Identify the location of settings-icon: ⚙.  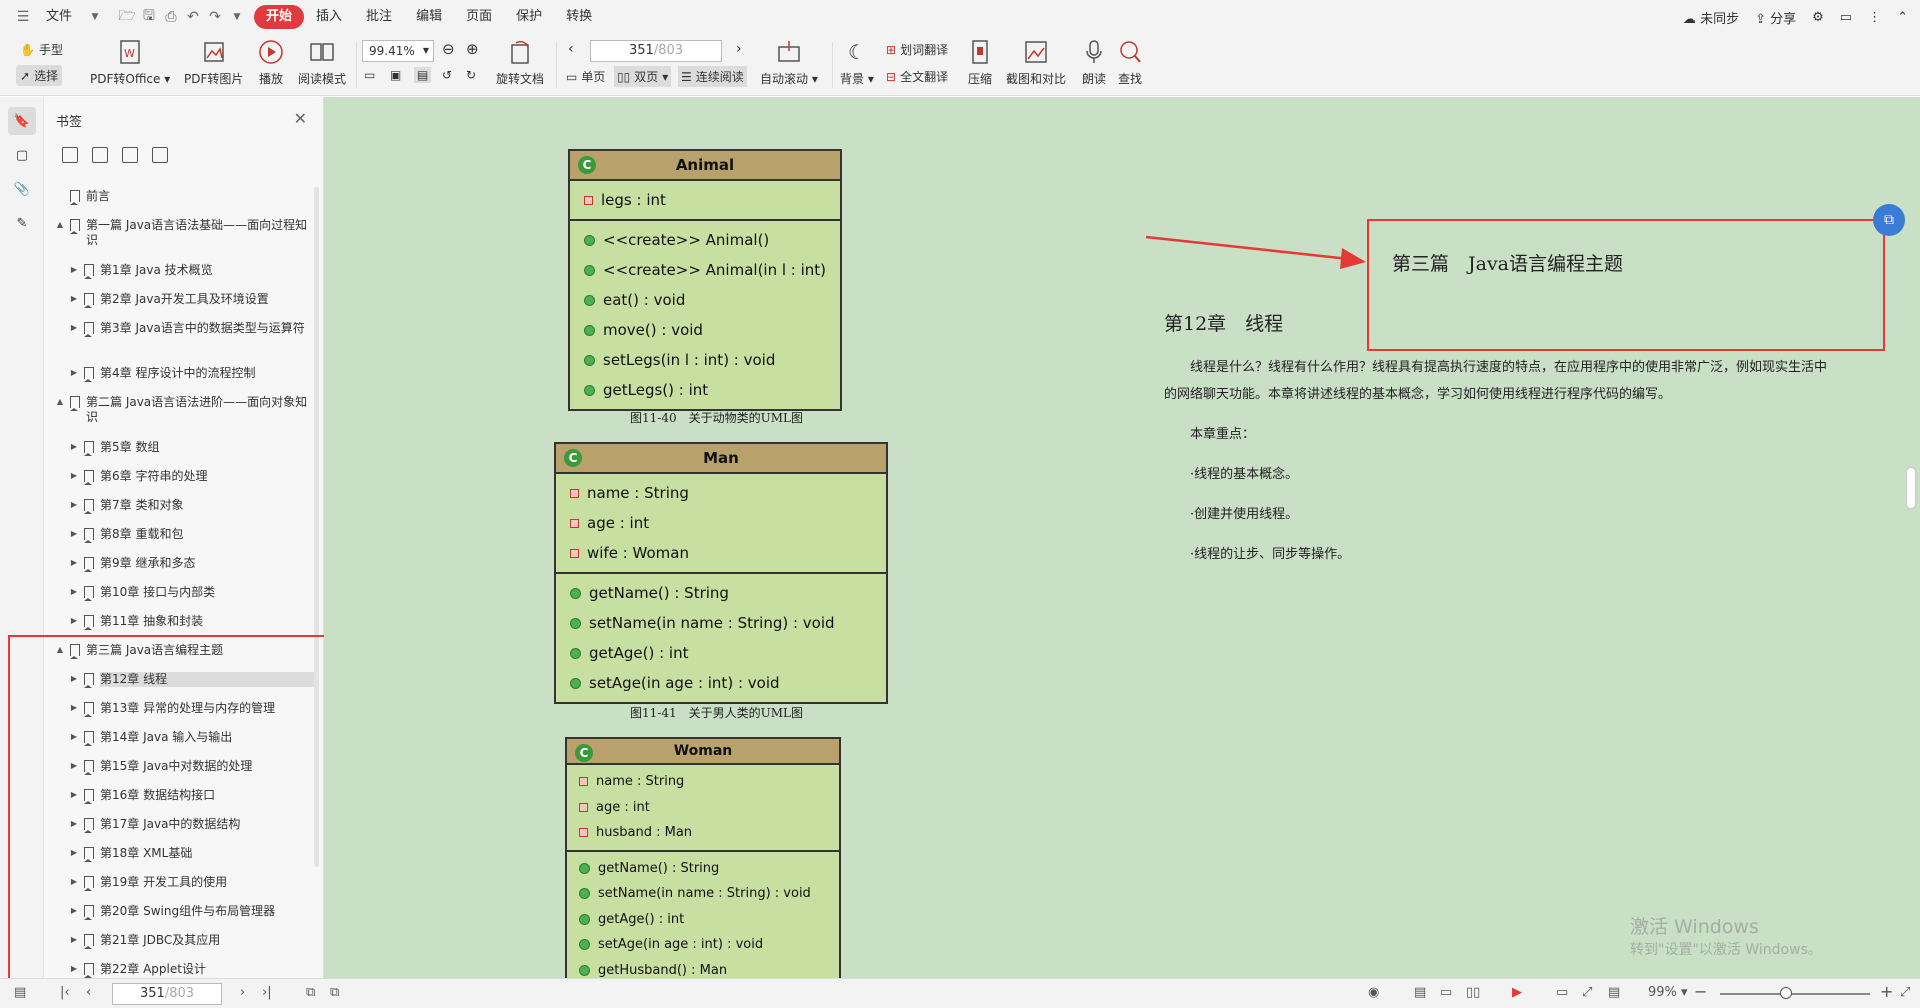
(1818, 17).